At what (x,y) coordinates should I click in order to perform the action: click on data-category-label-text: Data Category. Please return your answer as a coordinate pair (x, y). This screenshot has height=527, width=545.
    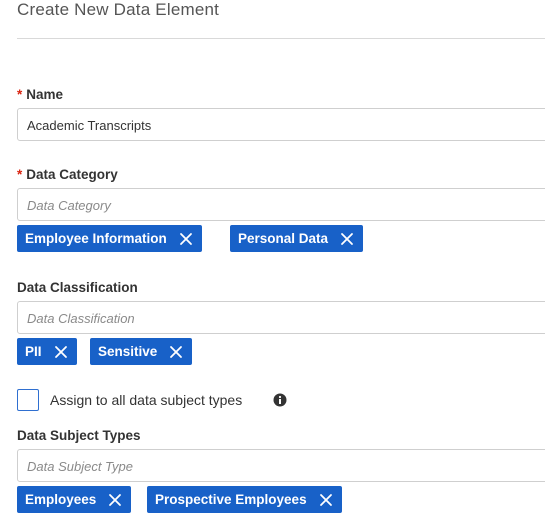
    Looking at the image, I should click on (72, 174).